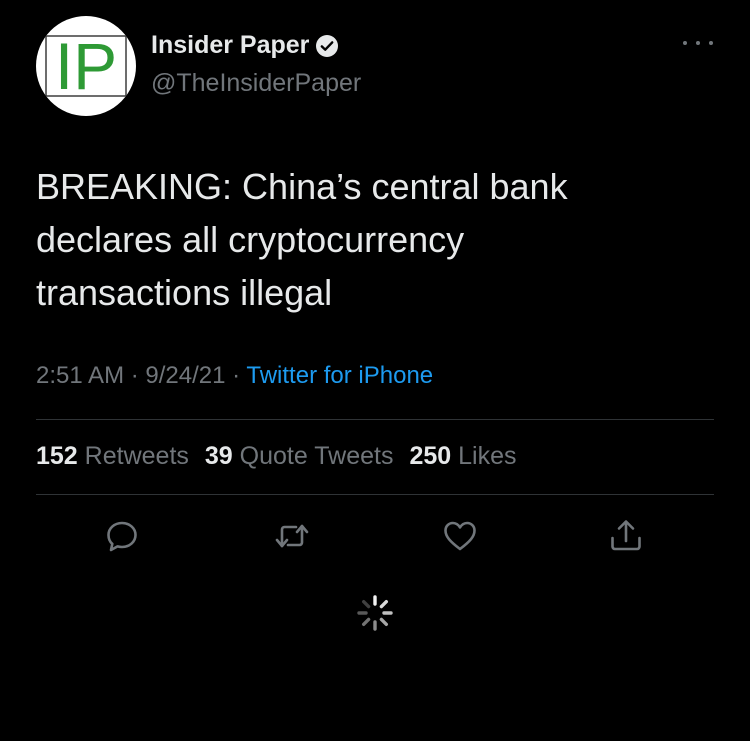 This screenshot has width=750, height=741. Describe the element at coordinates (80, 375) in the screenshot. I see `tweet-time: 2:51 AM` at that location.